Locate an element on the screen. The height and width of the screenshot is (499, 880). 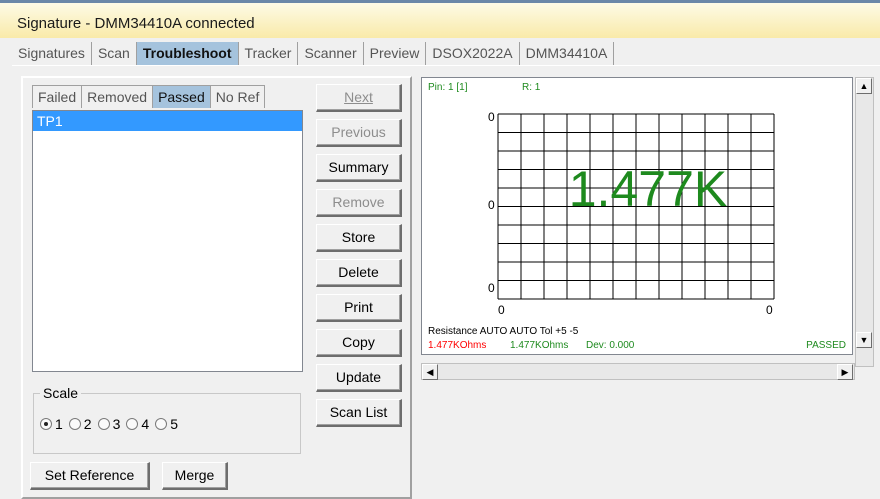
measurement-info: Resistance AUTO AUTO Tol +5 -5 is located at coordinates (503, 331).